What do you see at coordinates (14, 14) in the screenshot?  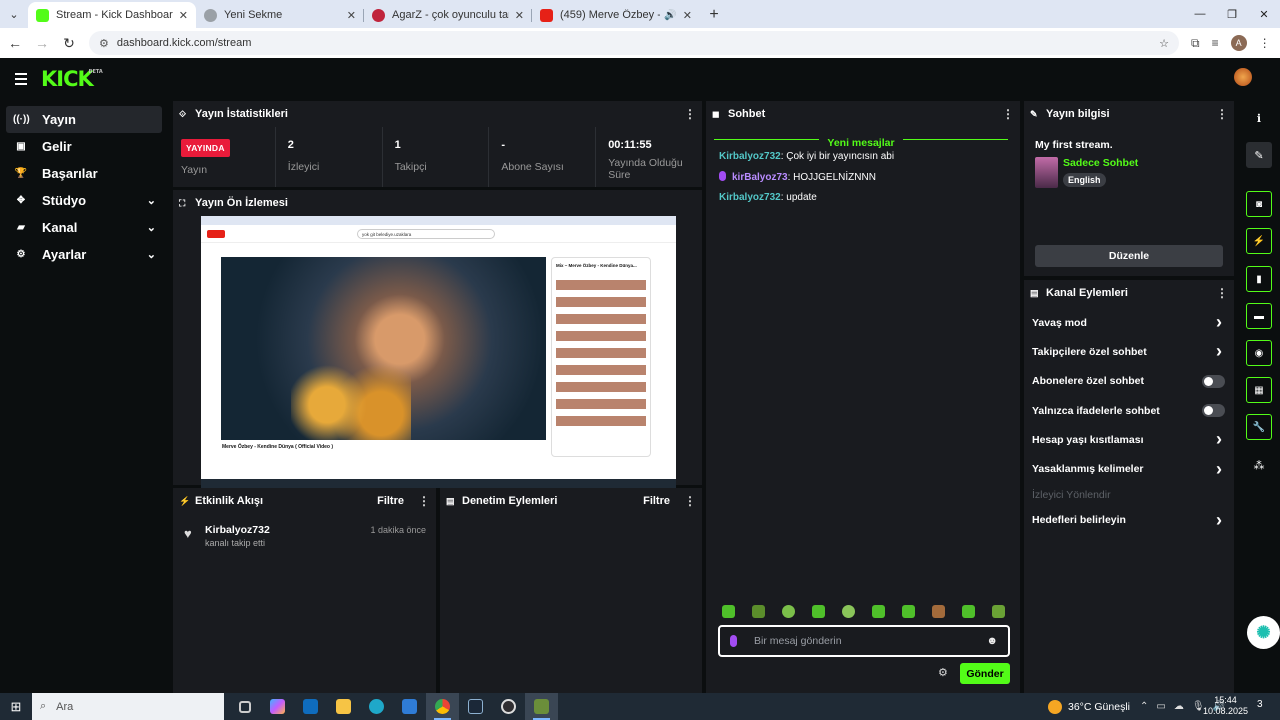 I see `tab-search-icon: ⌄` at bounding box center [14, 14].